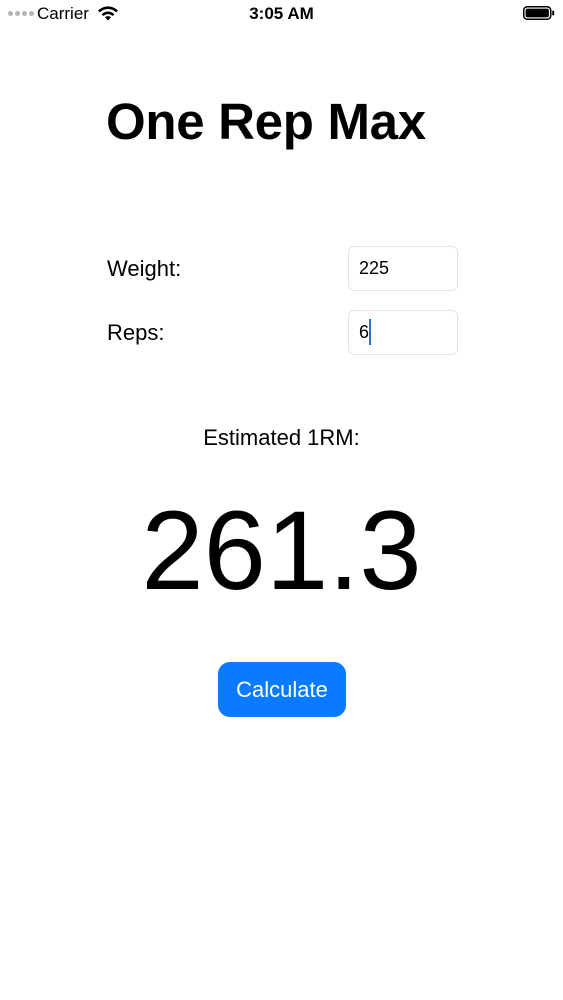 The width and height of the screenshot is (563, 1000). What do you see at coordinates (403, 268) in the screenshot?
I see `weight-field` at bounding box center [403, 268].